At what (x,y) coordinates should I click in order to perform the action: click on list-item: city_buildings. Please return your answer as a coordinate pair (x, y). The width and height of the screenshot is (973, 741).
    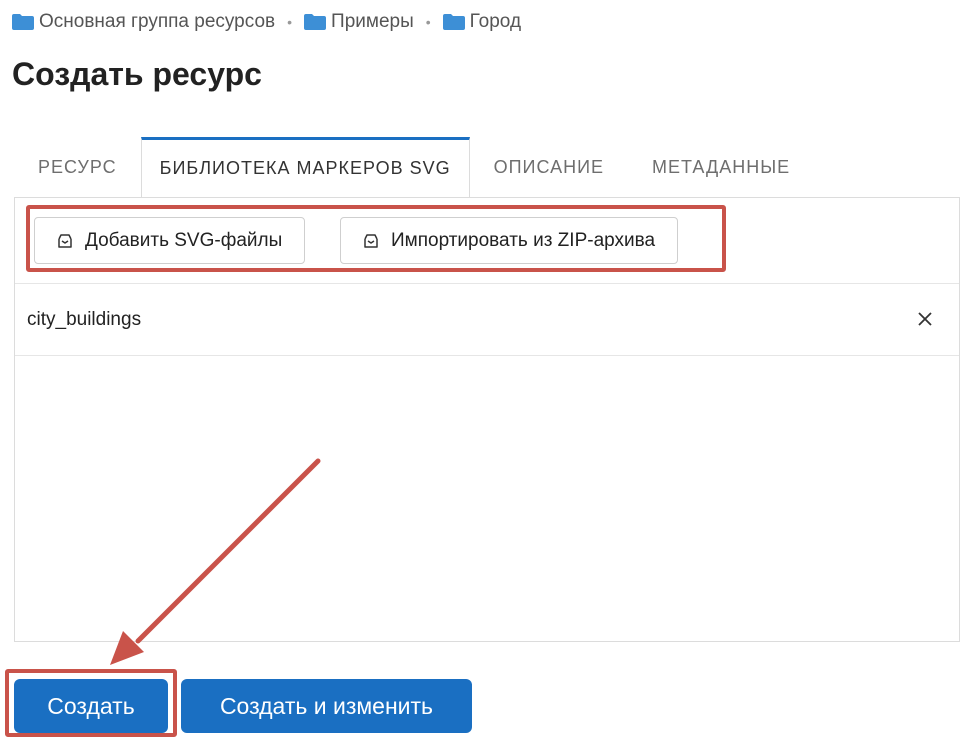
    Looking at the image, I should click on (487, 320).